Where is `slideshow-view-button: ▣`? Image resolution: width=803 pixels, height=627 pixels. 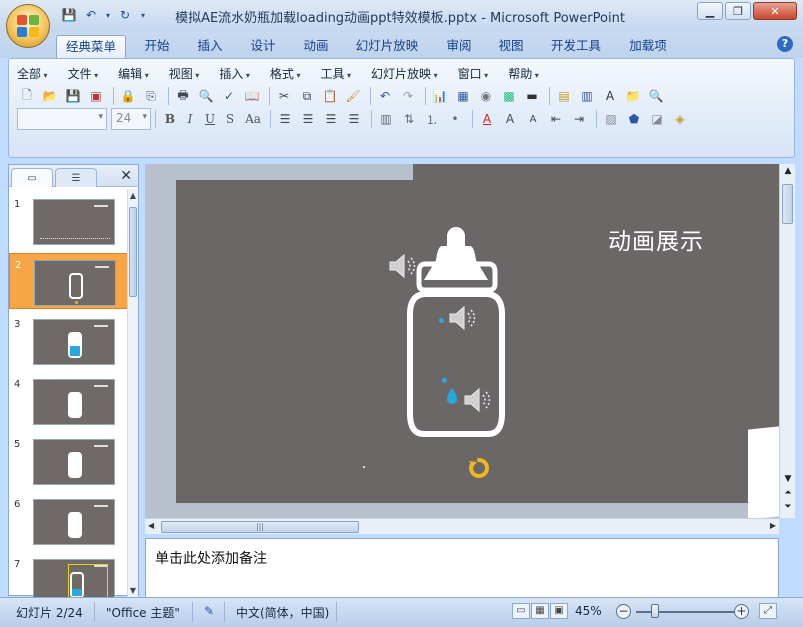 slideshow-view-button: ▣ is located at coordinates (559, 611).